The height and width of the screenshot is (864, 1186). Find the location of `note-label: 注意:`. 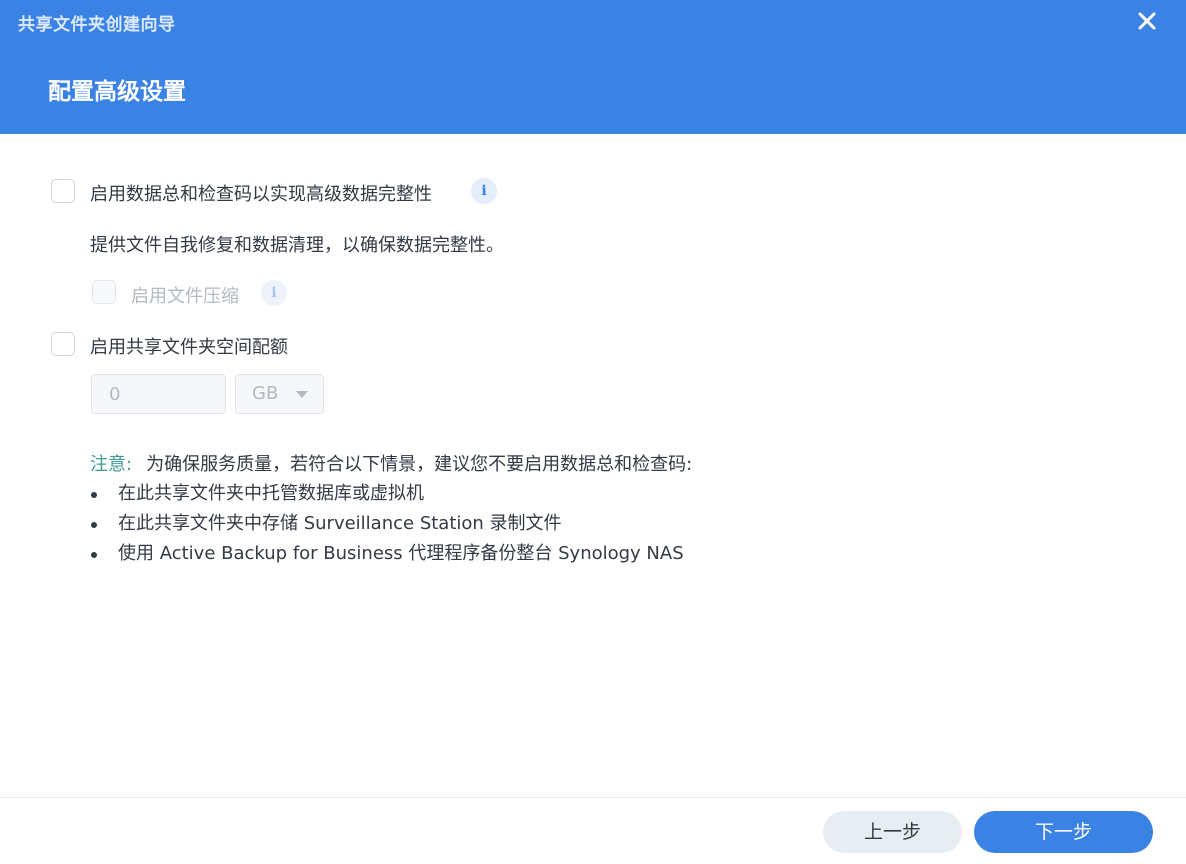

note-label: 注意: is located at coordinates (111, 464).